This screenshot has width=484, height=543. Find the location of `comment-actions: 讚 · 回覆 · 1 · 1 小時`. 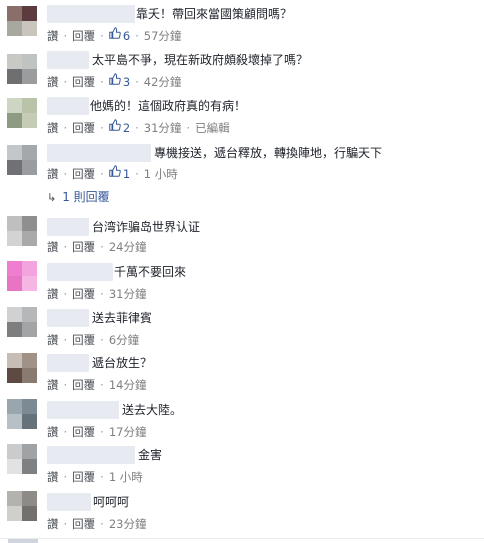

comment-actions: 讚 · 回覆 · 1 · 1 小時 is located at coordinates (112, 173).